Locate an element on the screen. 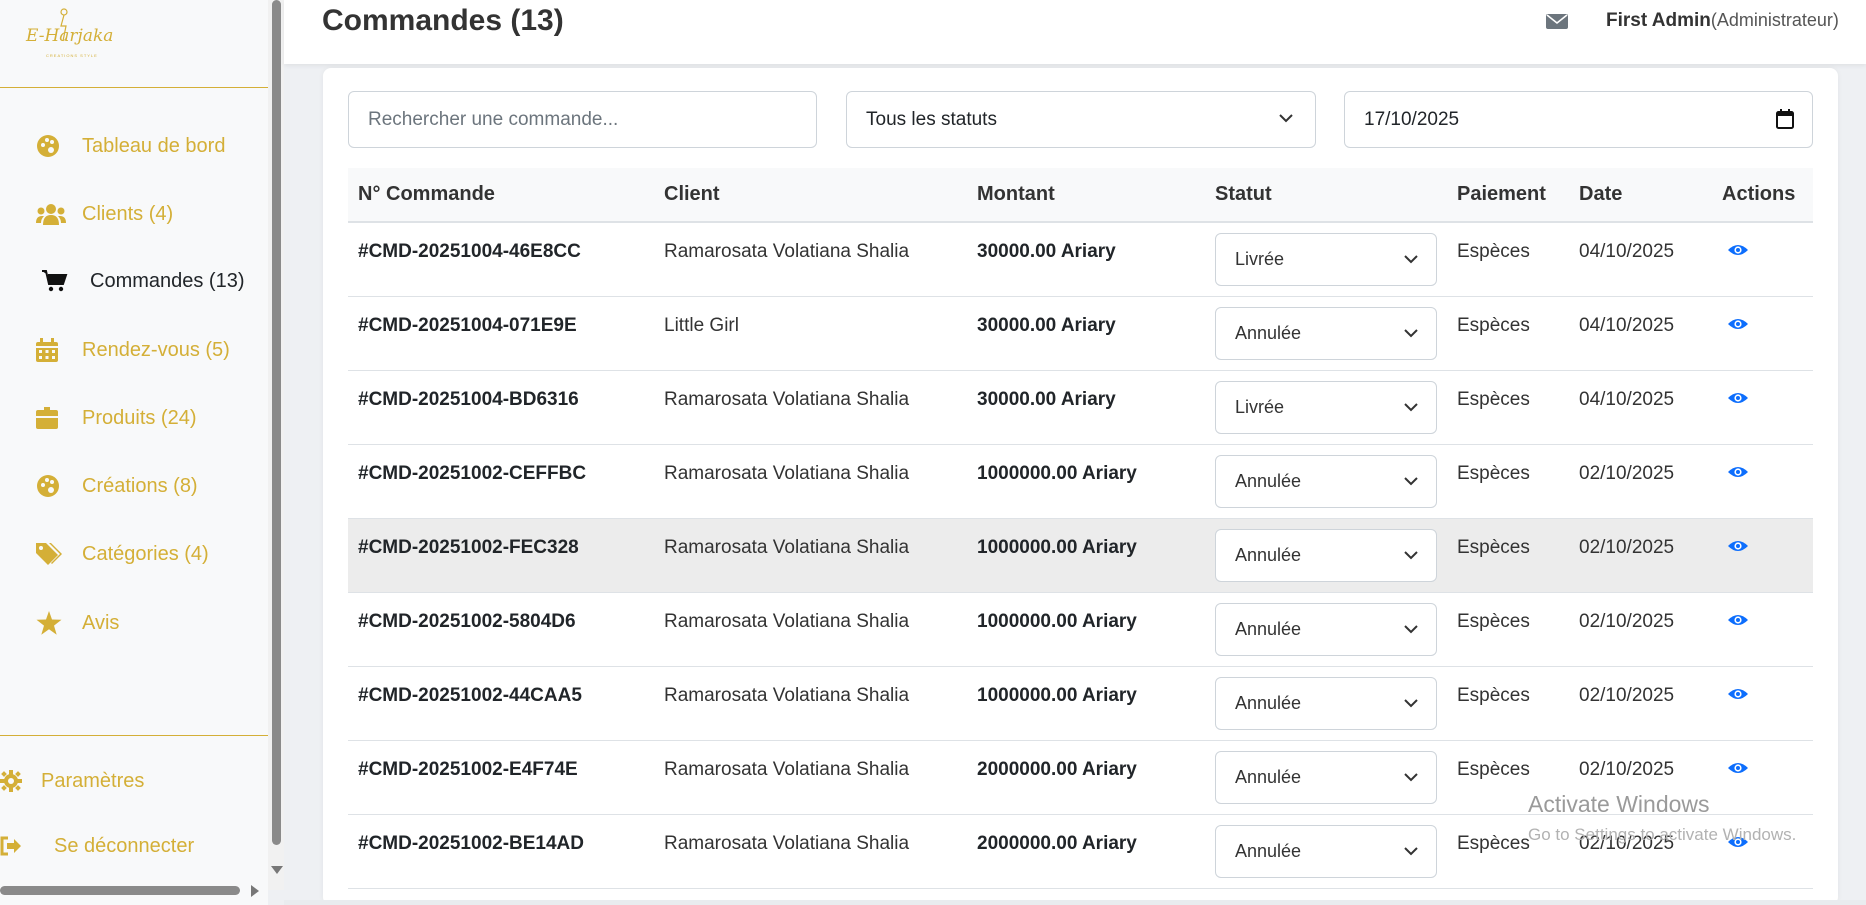 This screenshot has width=1866, height=905. sidebar-item-label: Se déconnecter is located at coordinates (124, 845).